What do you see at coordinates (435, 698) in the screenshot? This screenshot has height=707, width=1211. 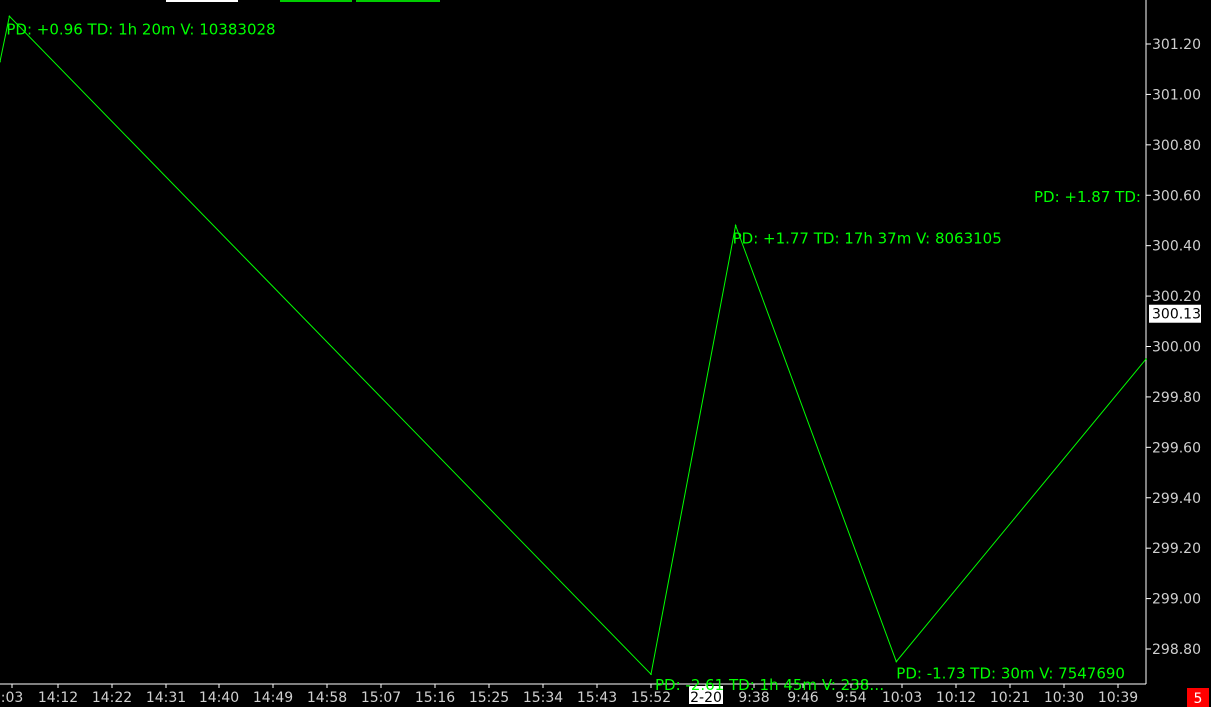 I see `x-tick-label: 15:16` at bounding box center [435, 698].